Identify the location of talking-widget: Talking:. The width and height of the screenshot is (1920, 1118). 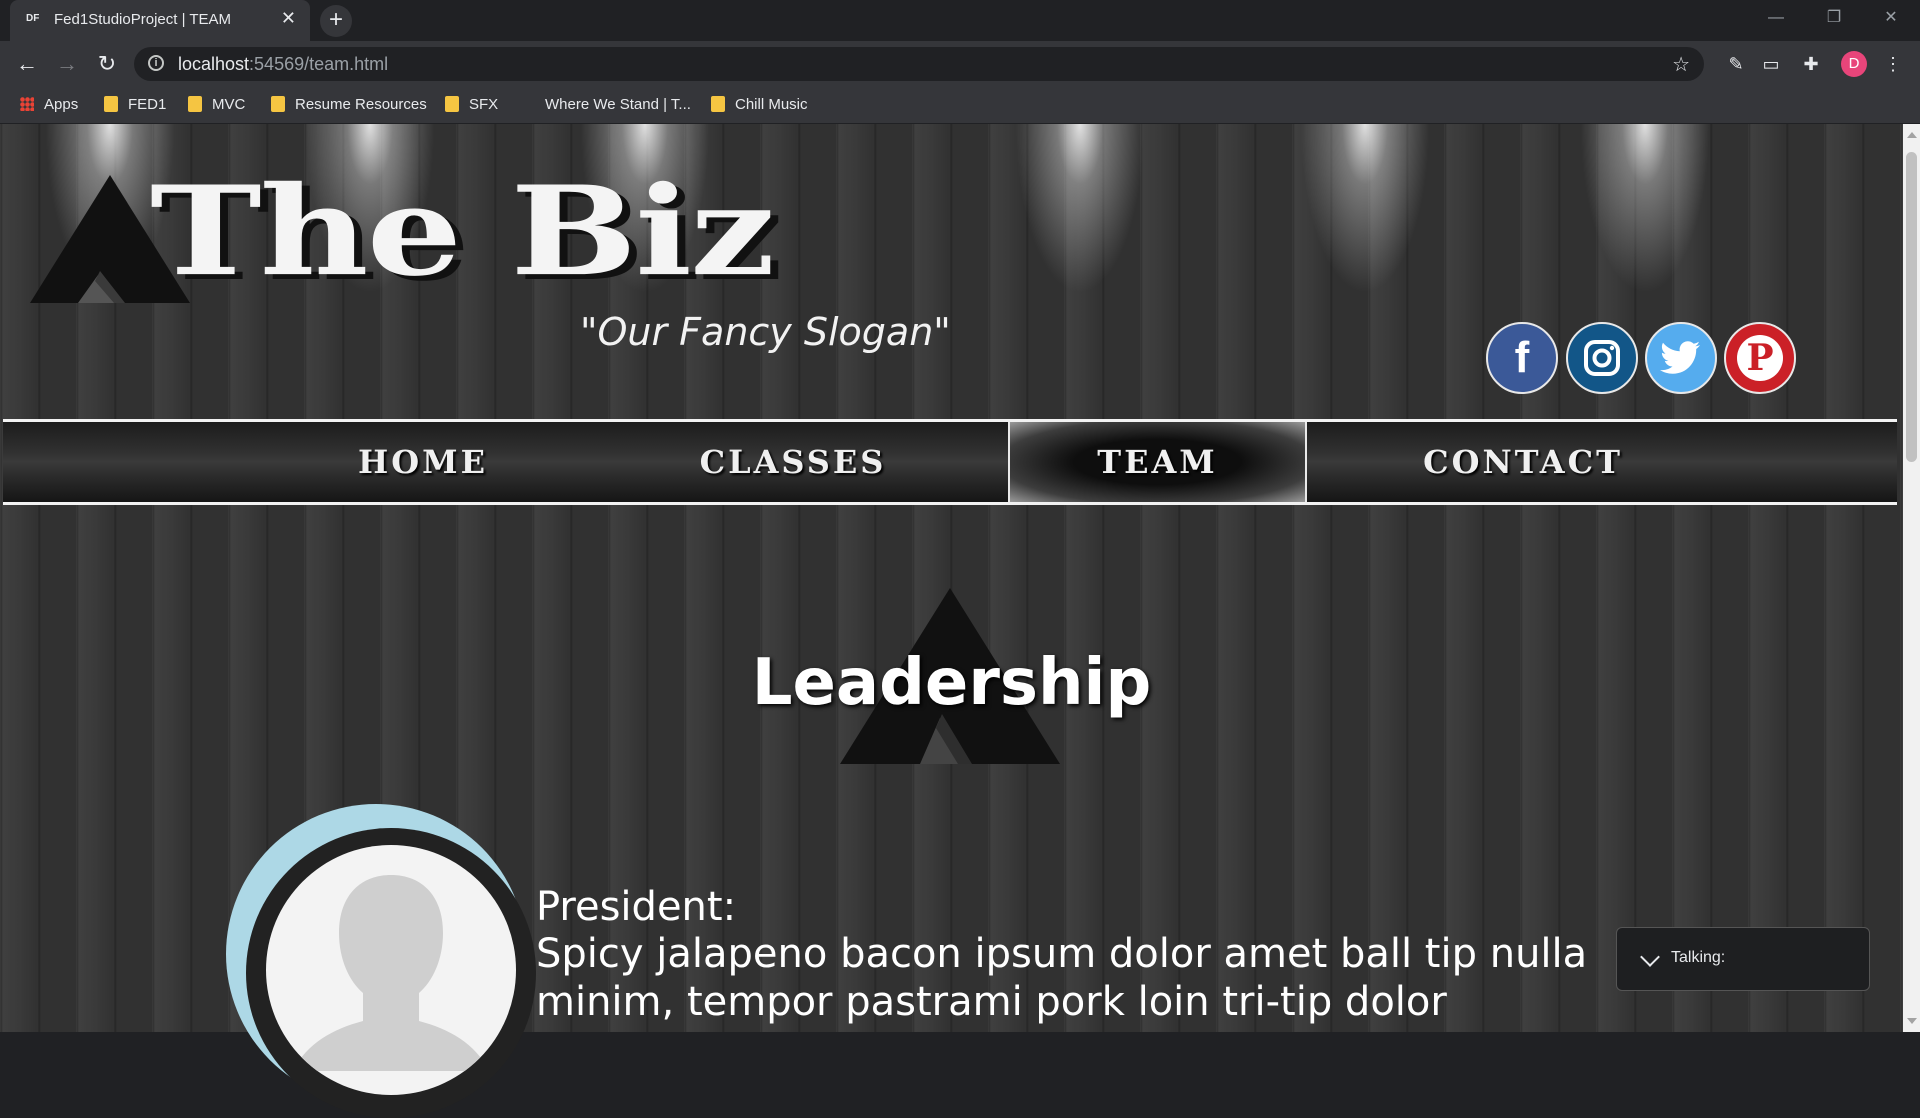
(1743, 959).